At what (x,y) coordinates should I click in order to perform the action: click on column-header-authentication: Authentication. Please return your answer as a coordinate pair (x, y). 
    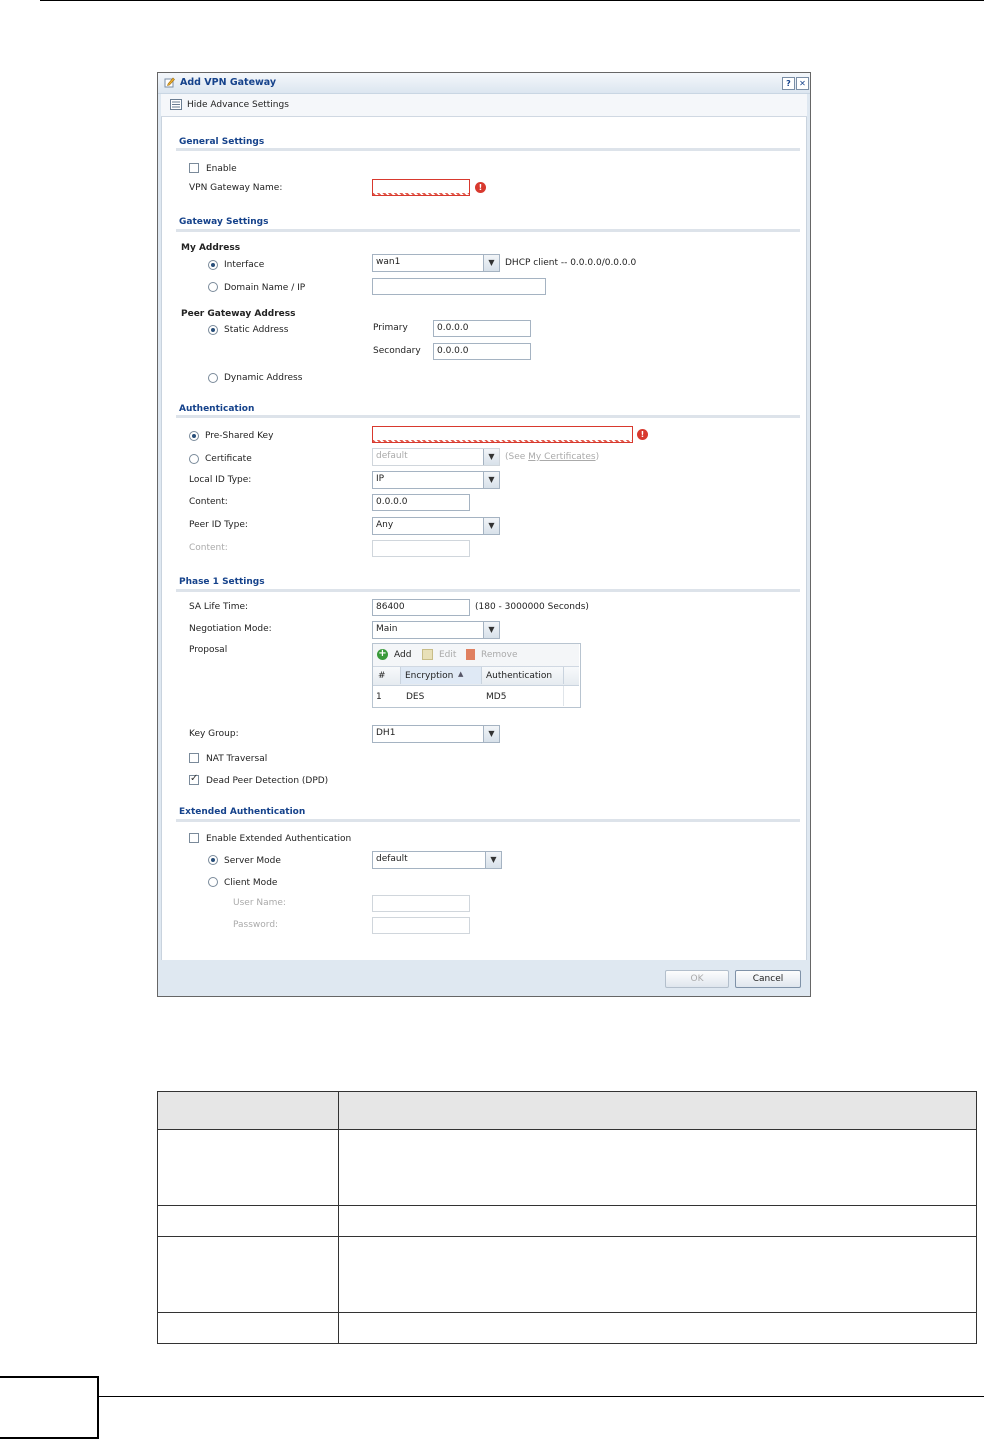
    Looking at the image, I should click on (519, 676).